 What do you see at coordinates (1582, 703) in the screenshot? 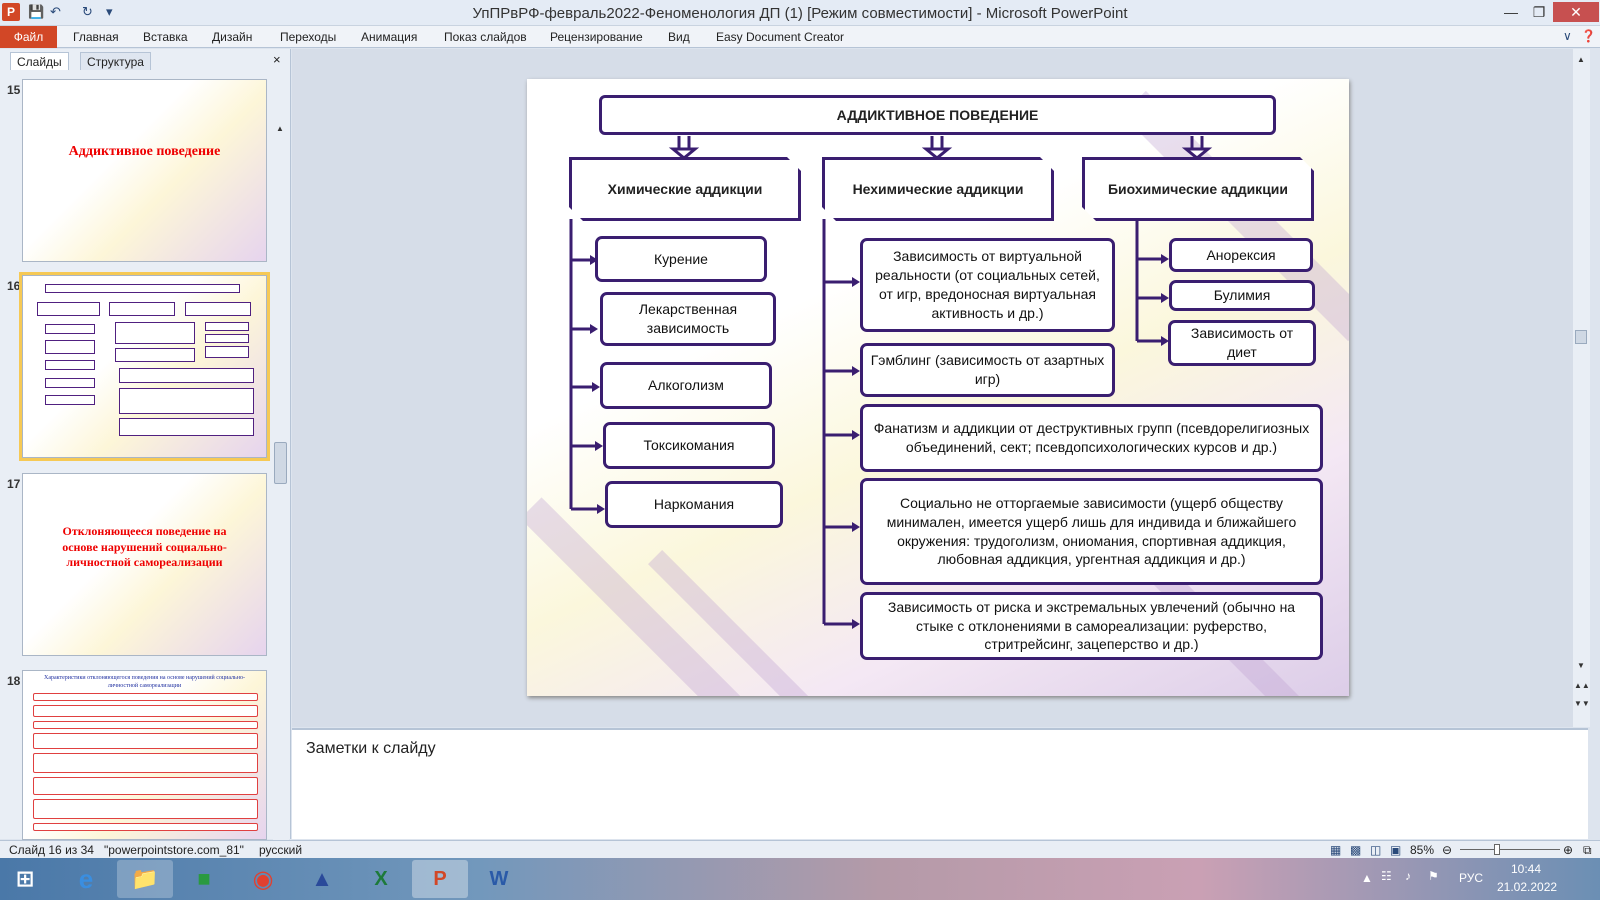
I see `next-slide-icon: ▼▼` at bounding box center [1582, 703].